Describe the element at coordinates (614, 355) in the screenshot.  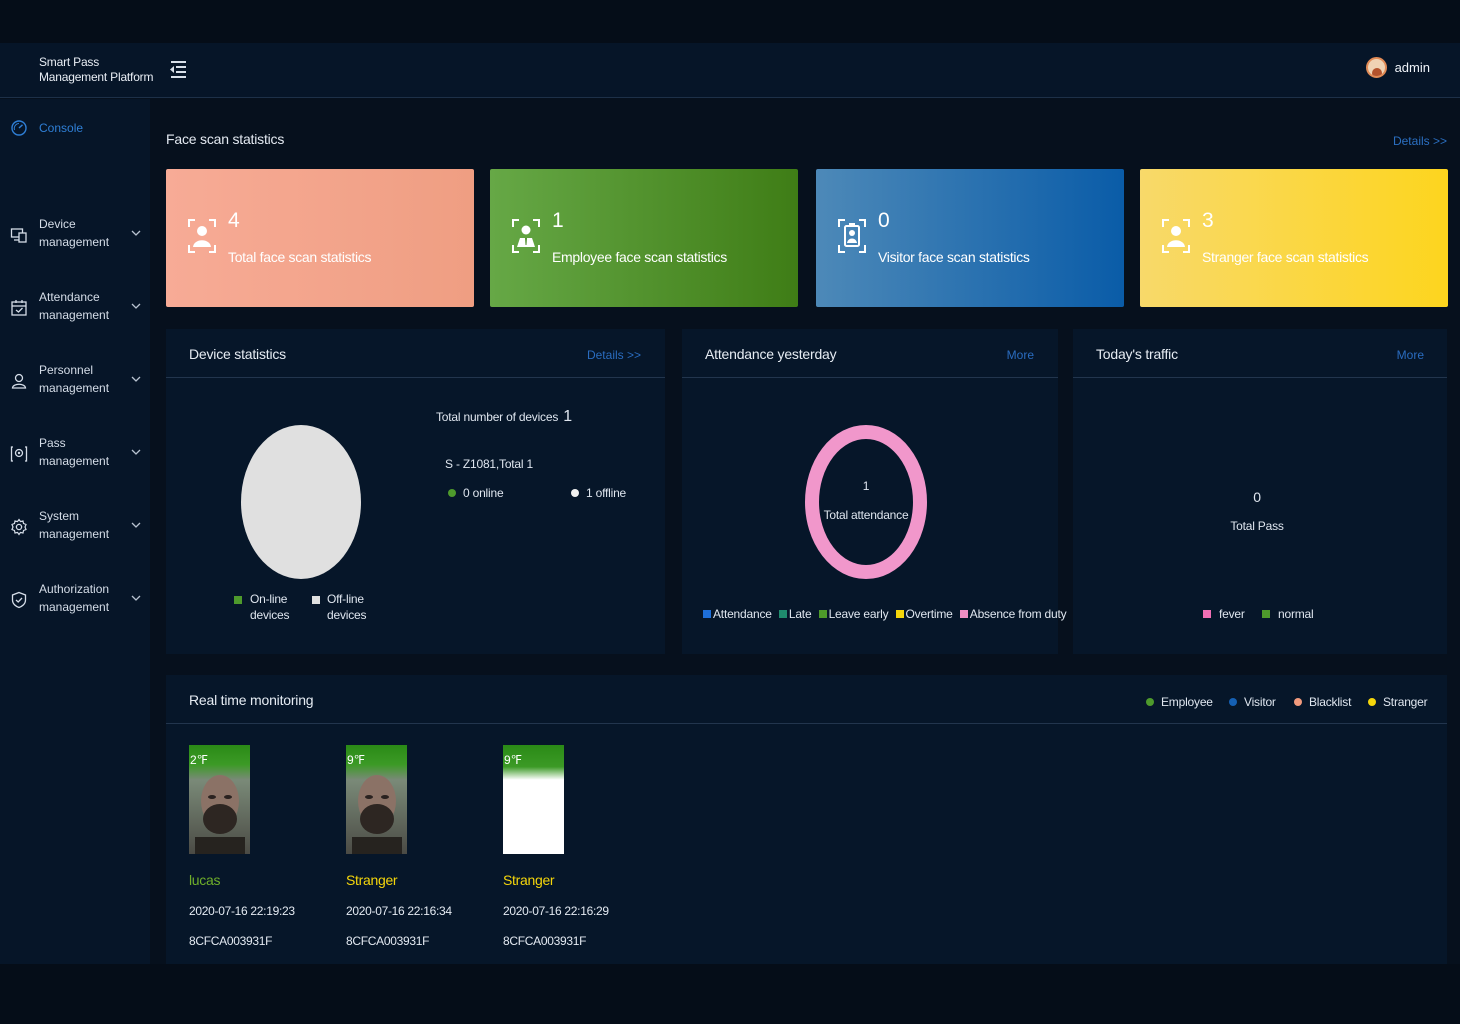
I see `device-details-link: Details >>` at that location.